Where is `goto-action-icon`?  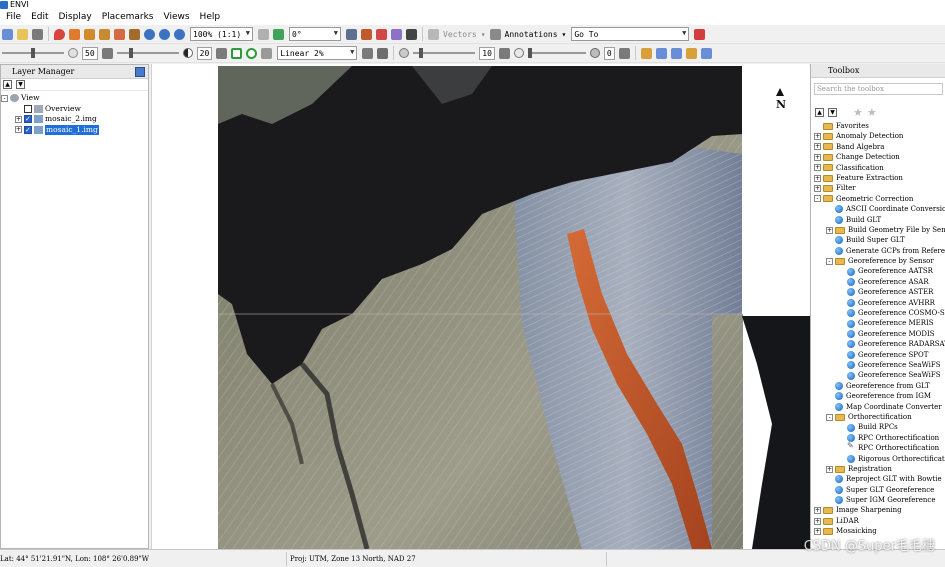 goto-action-icon is located at coordinates (700, 34).